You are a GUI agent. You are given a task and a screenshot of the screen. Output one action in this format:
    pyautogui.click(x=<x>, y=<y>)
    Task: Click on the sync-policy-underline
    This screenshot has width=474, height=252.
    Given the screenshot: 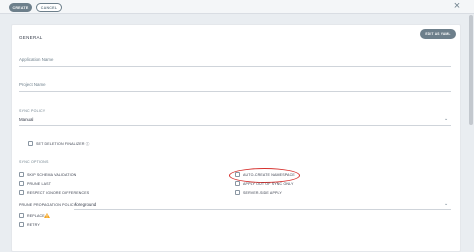 What is the action you would take?
    pyautogui.click(x=235, y=125)
    